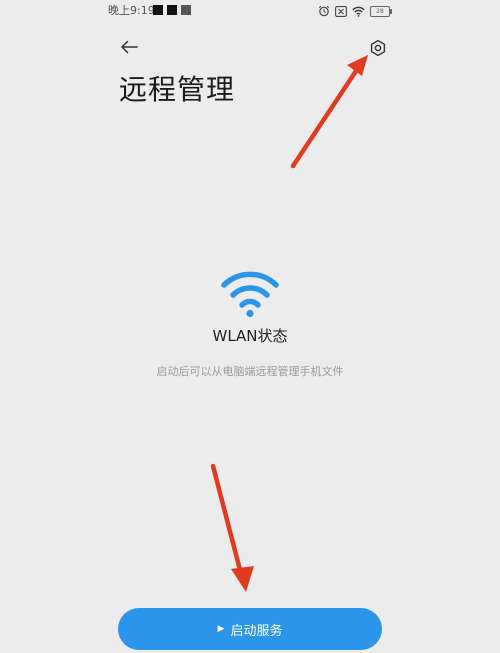 The height and width of the screenshot is (653, 500). Describe the element at coordinates (250, 294) in the screenshot. I see `wlan-status-icon` at that location.